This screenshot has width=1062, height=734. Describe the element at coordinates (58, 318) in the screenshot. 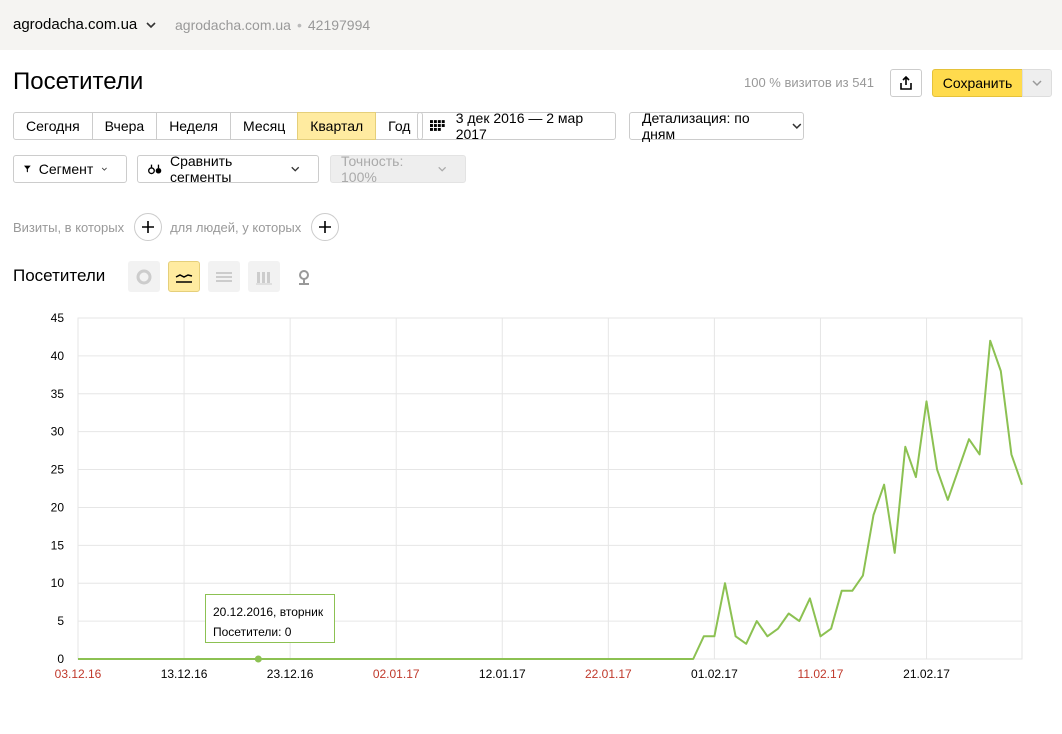

I see `y-tick-label: 45` at that location.